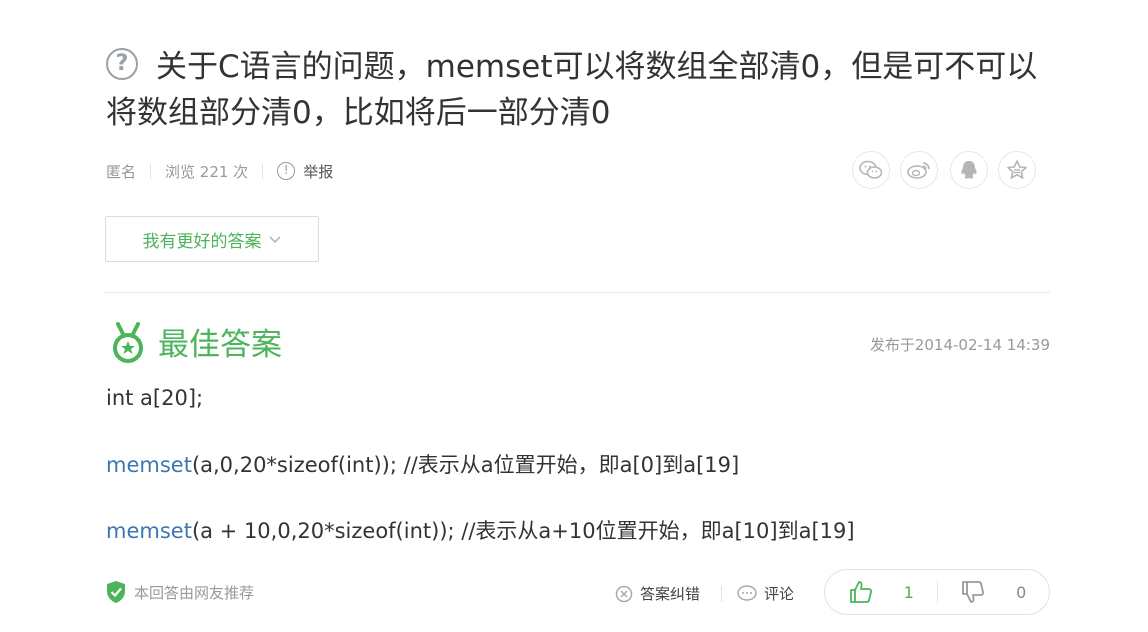 This screenshot has width=1148, height=632. What do you see at coordinates (1021, 592) in the screenshot?
I see `downvote-count: 0` at bounding box center [1021, 592].